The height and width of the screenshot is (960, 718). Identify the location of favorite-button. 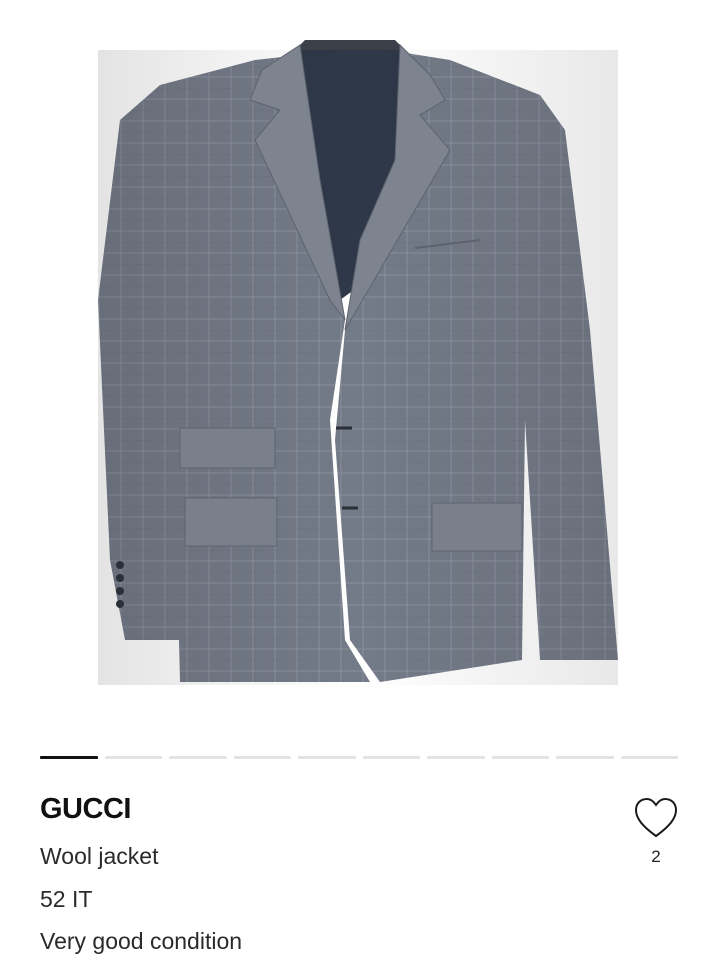
(656, 818).